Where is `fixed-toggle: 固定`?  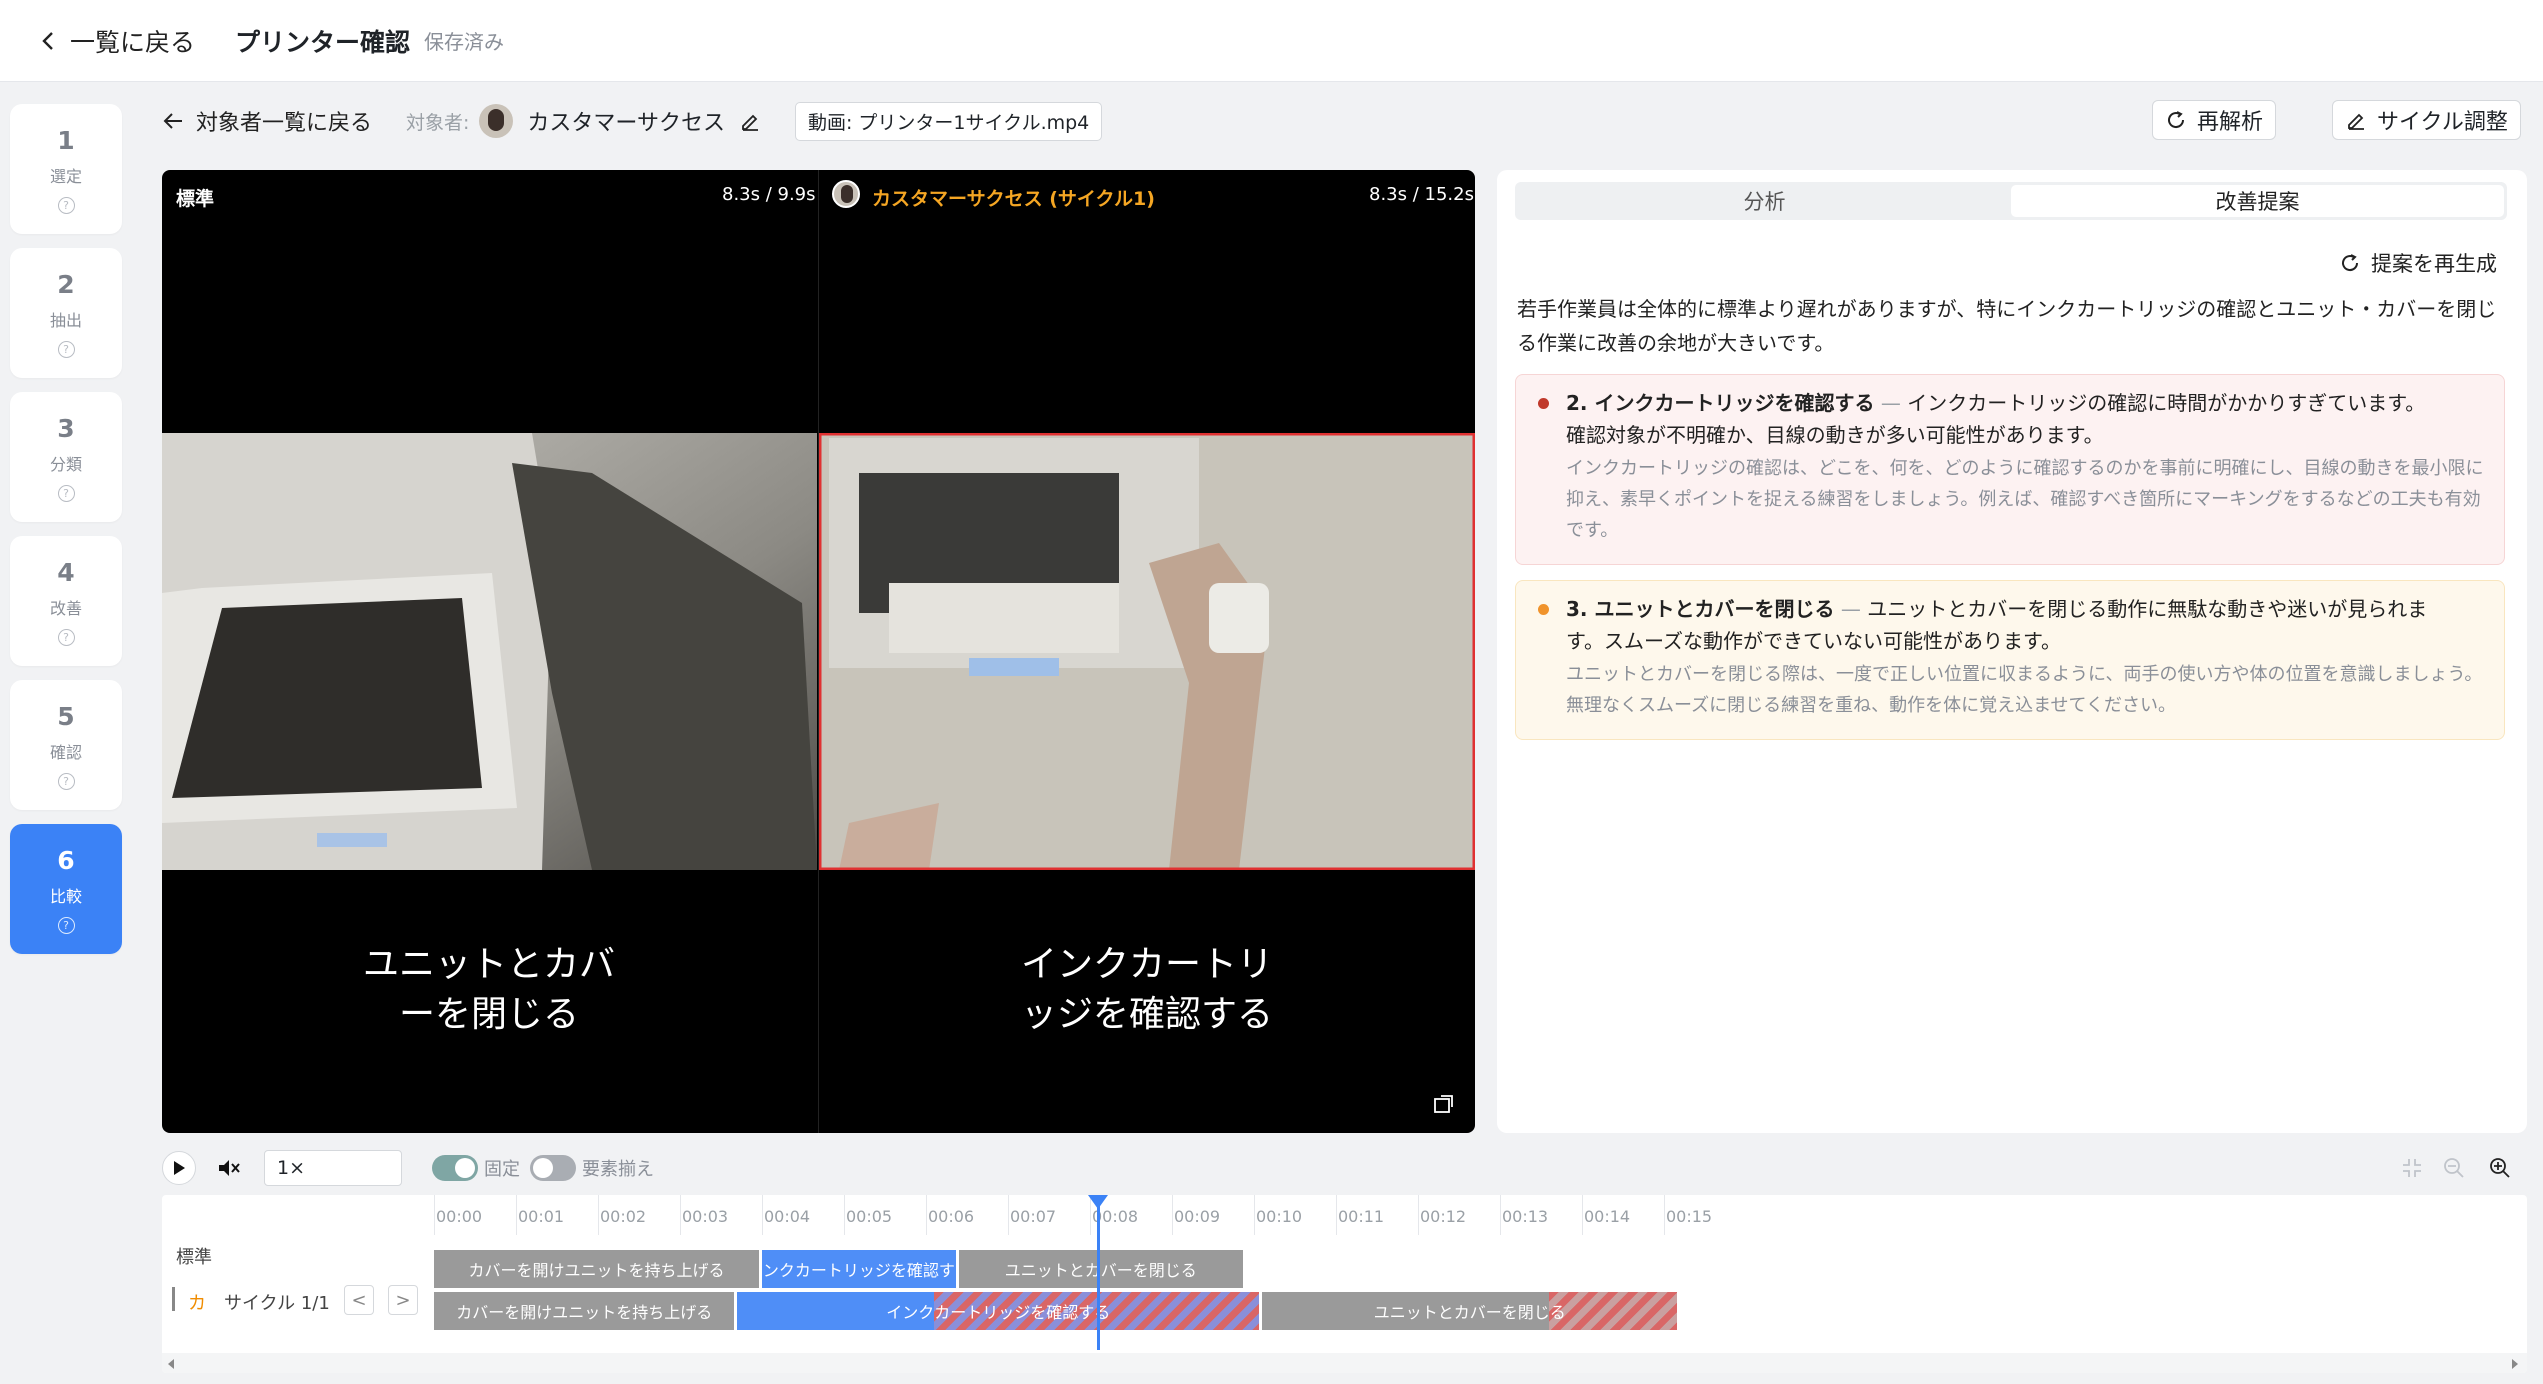 fixed-toggle: 固定 is located at coordinates (476, 1168).